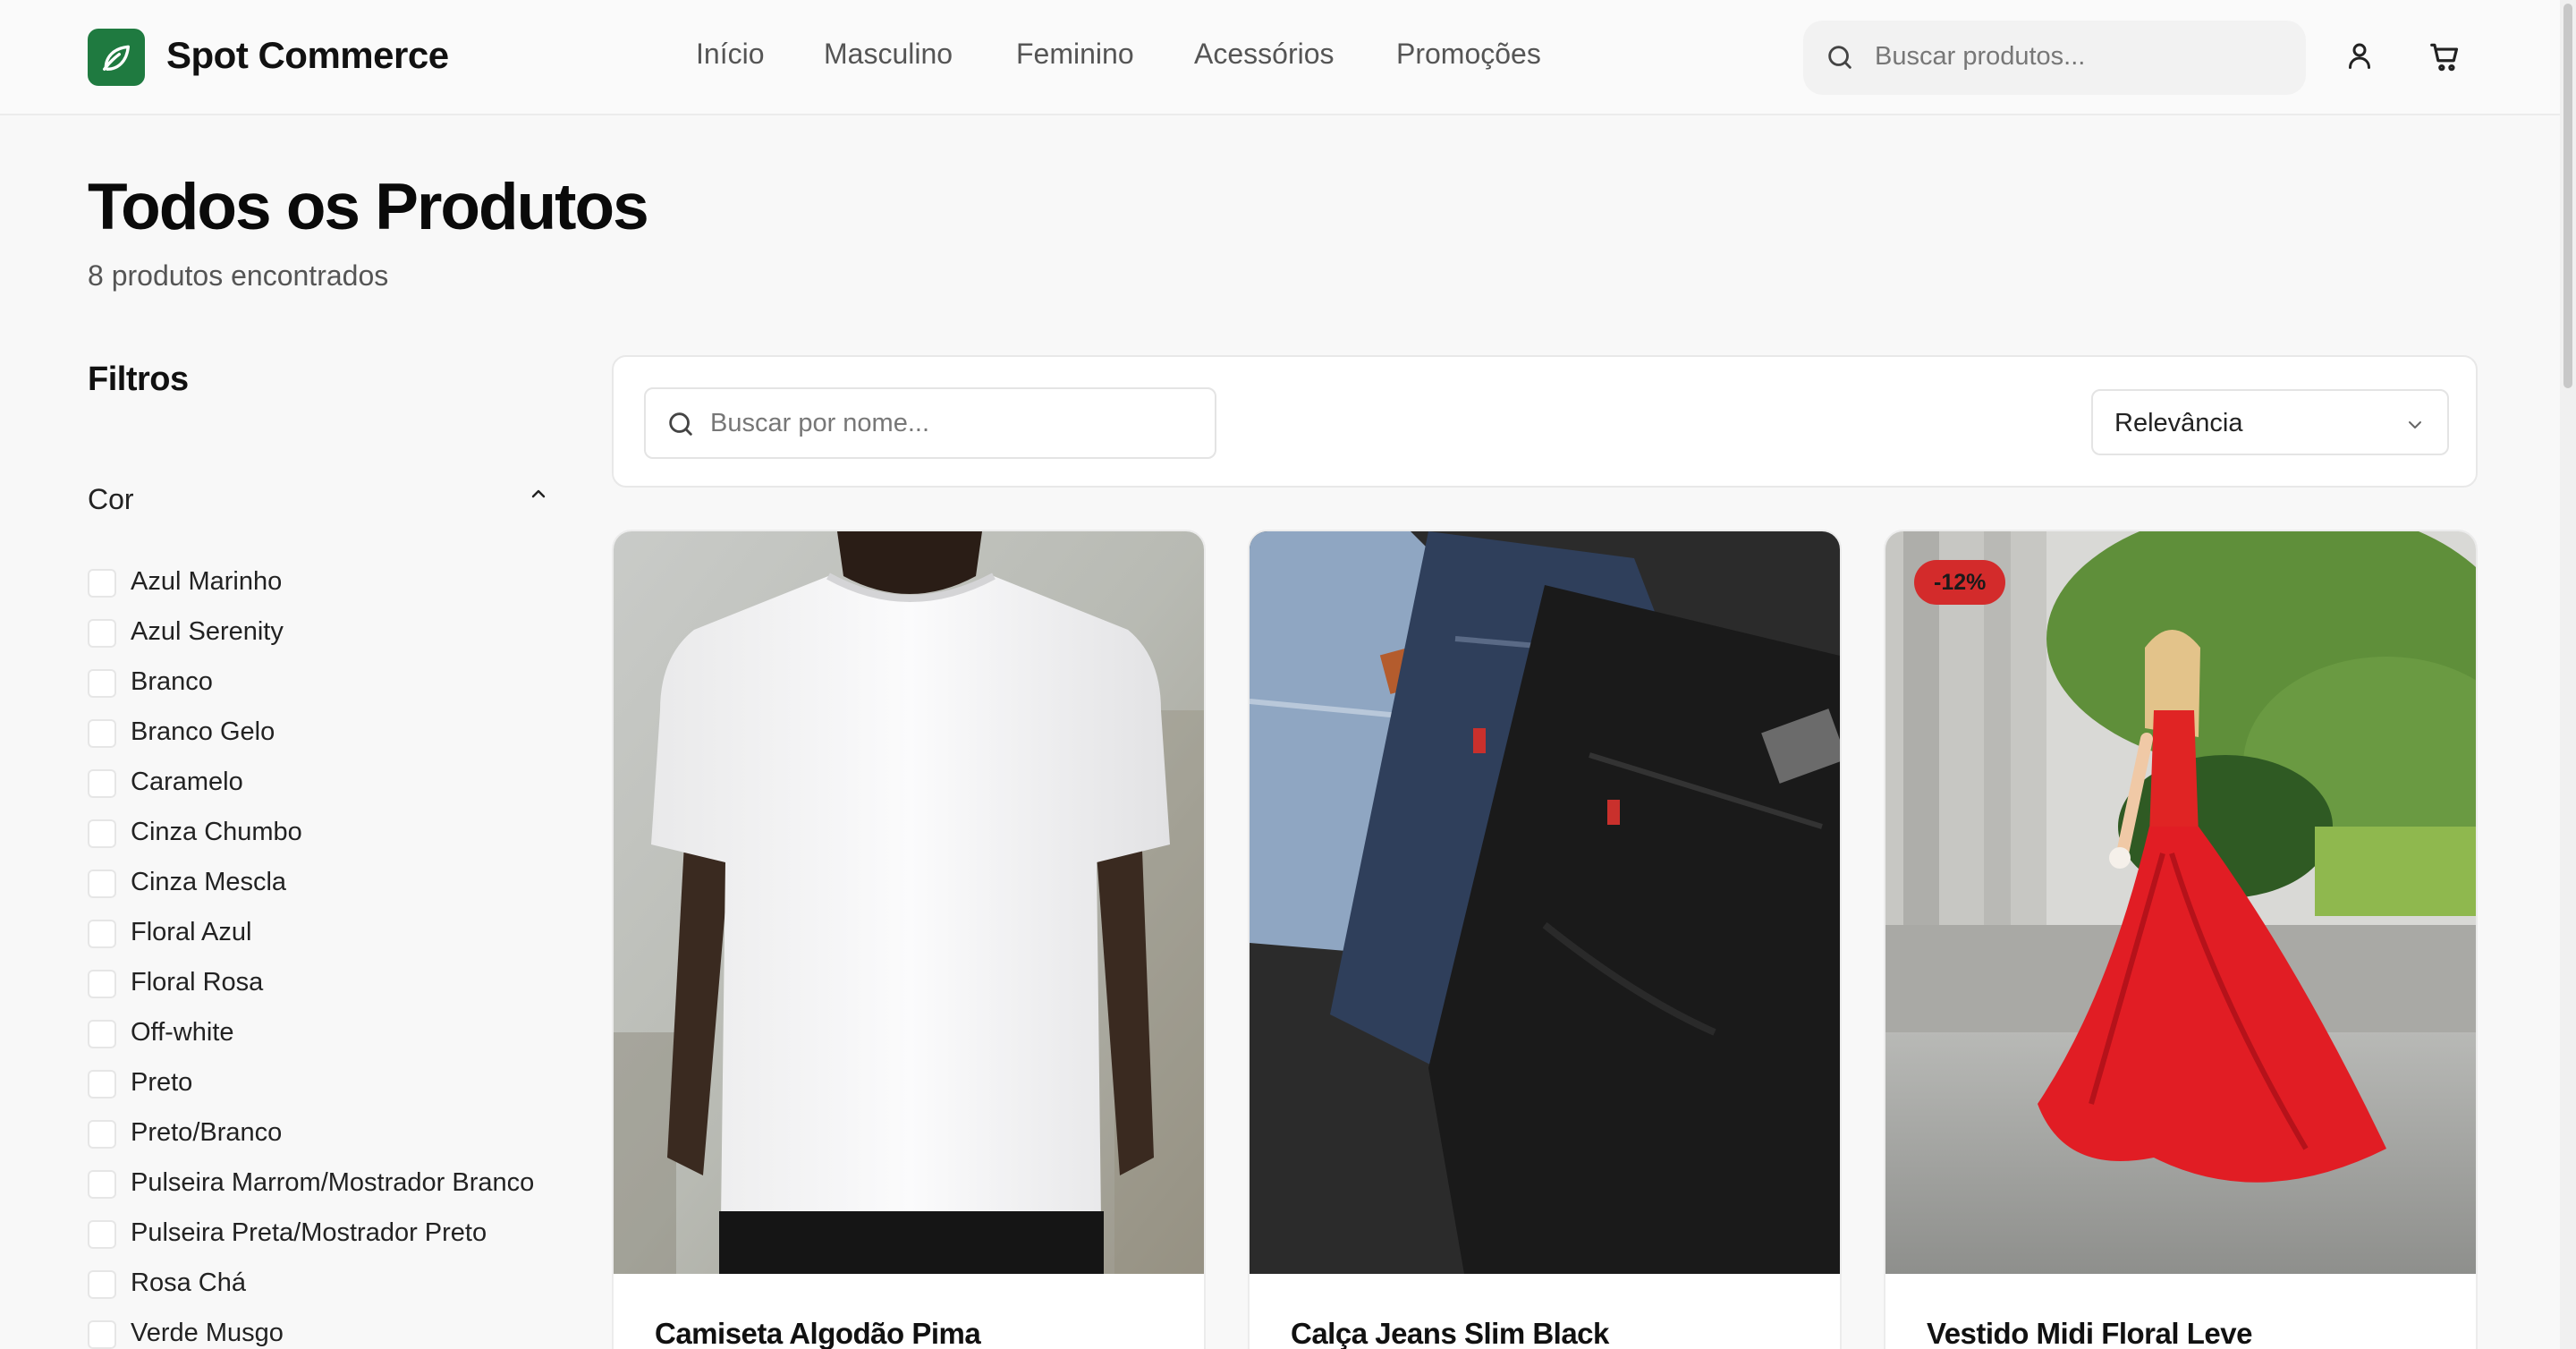 This screenshot has height=1349, width=2576. I want to click on filter-option: Cinza Chumbo, so click(320, 834).